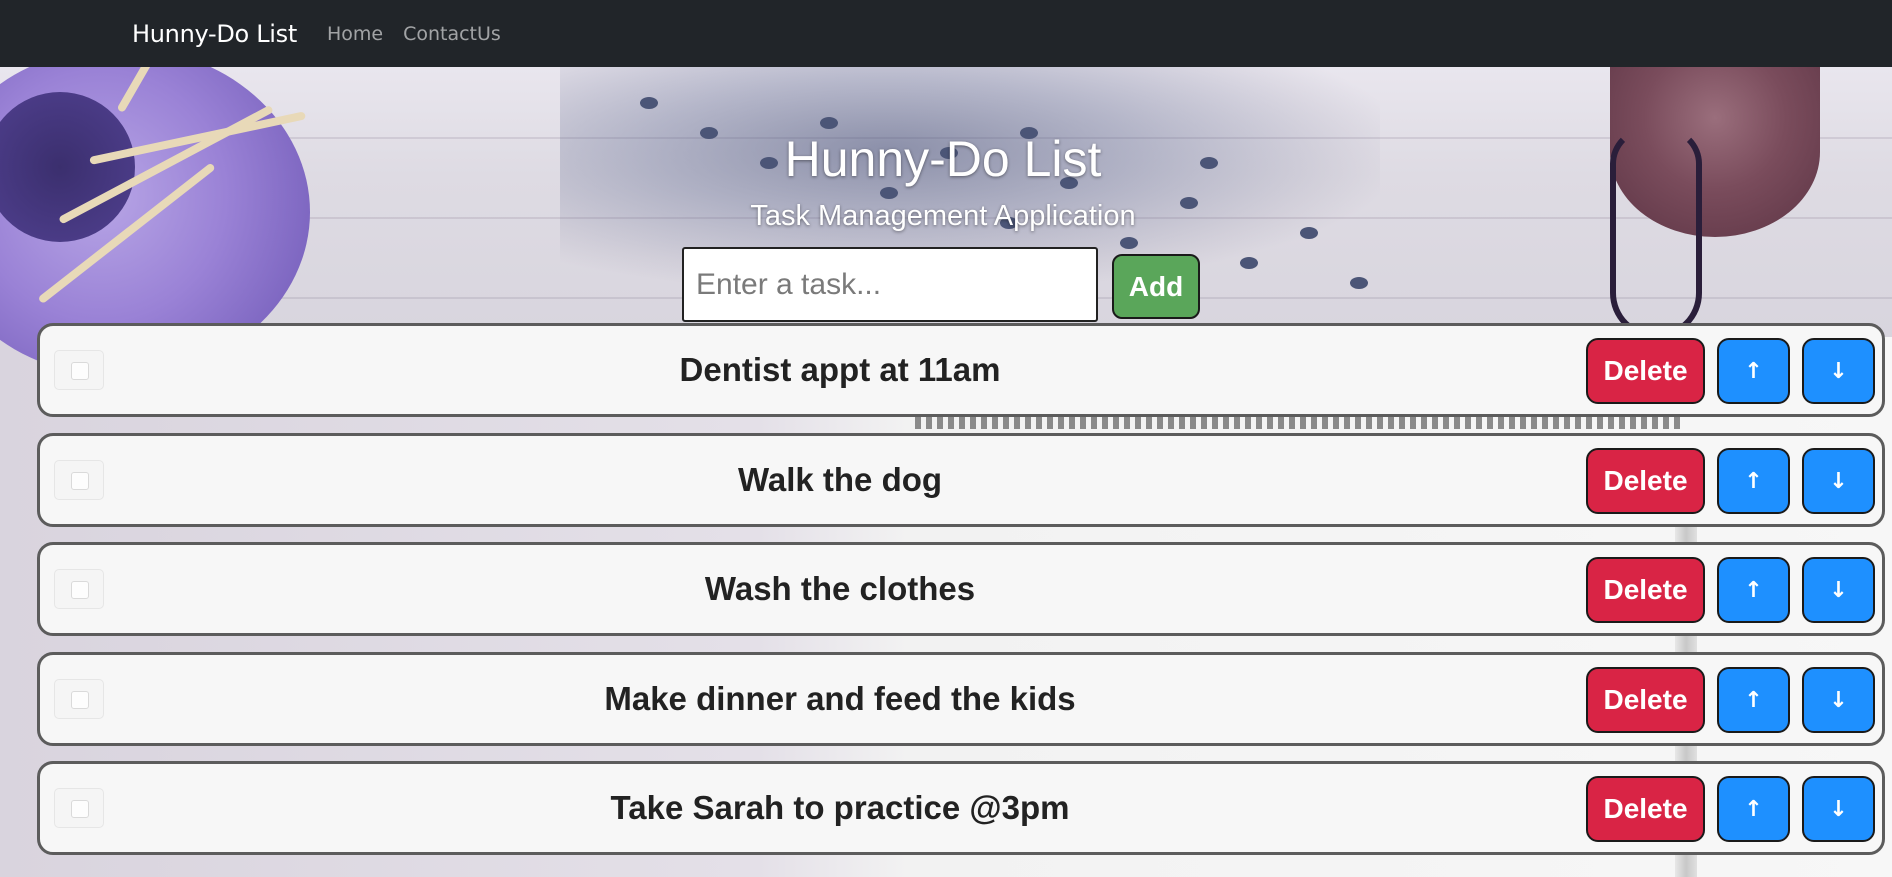 The width and height of the screenshot is (1892, 877). I want to click on page-title: Hunny-Do List, so click(943, 159).